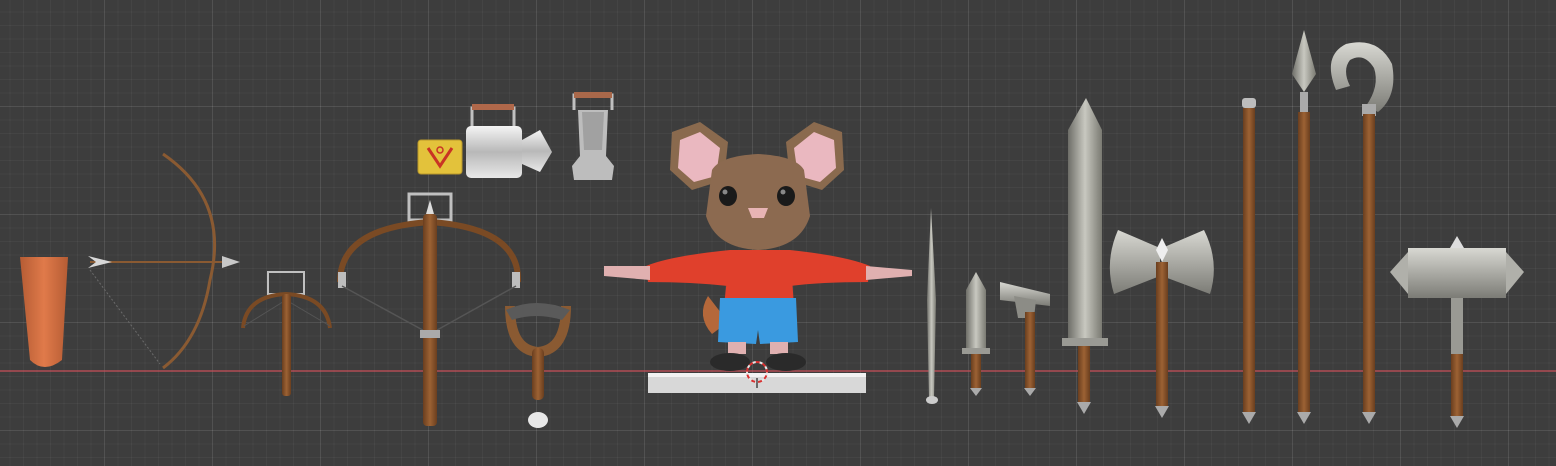  Describe the element at coordinates (1457, 332) in the screenshot. I see `war-hammer-icon` at that location.